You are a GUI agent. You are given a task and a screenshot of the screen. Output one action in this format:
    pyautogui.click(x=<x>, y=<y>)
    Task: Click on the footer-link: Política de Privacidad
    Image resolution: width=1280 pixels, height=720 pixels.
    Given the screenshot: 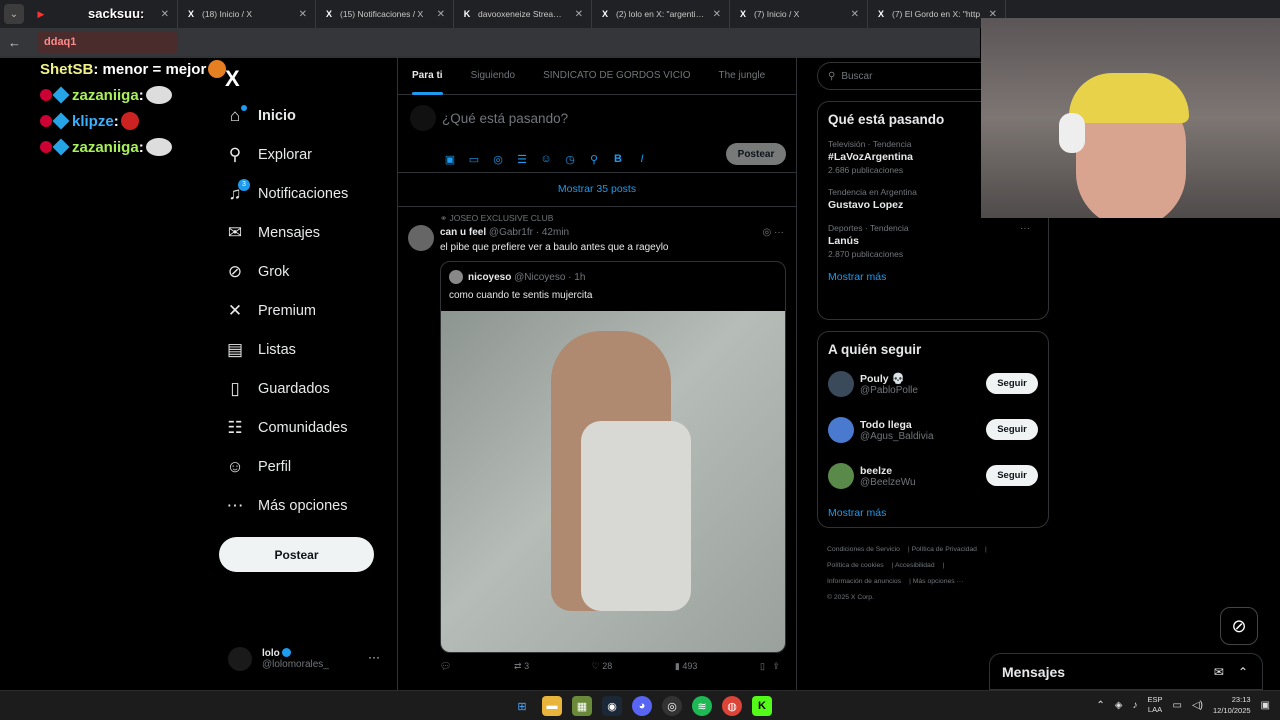 What is the action you would take?
    pyautogui.click(x=944, y=549)
    